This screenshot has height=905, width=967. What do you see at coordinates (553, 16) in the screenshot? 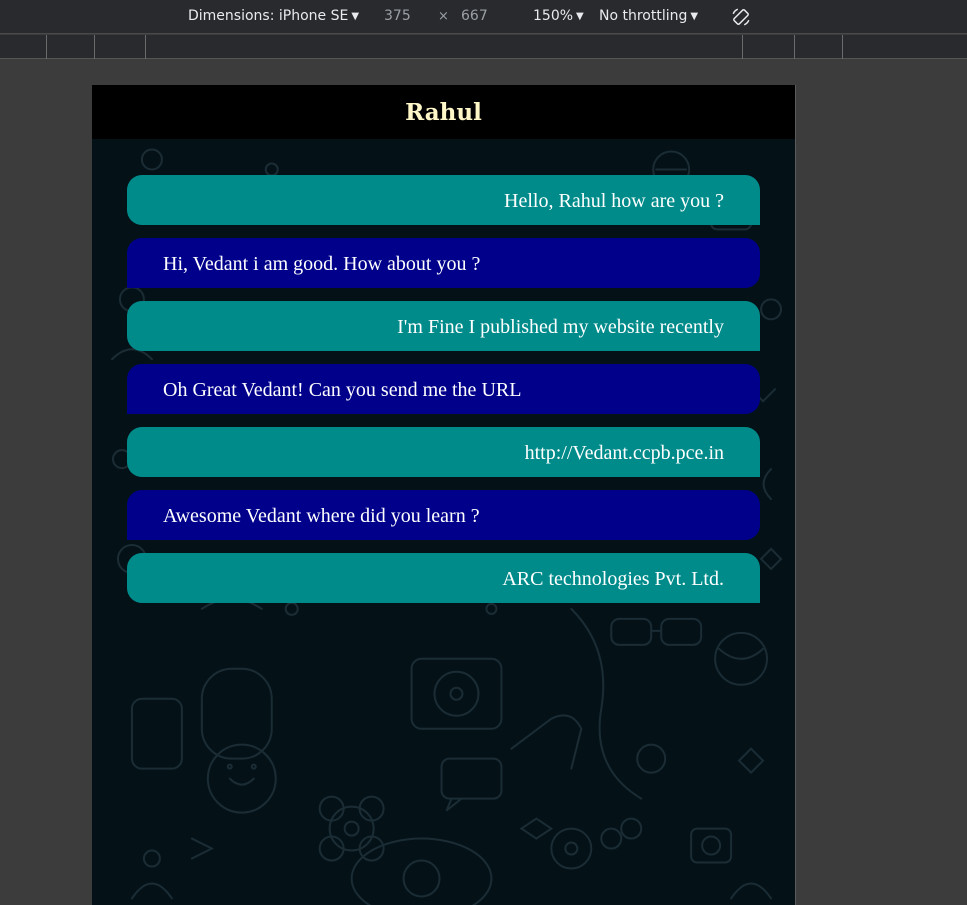
I see `zoom-label: 150%` at bounding box center [553, 16].